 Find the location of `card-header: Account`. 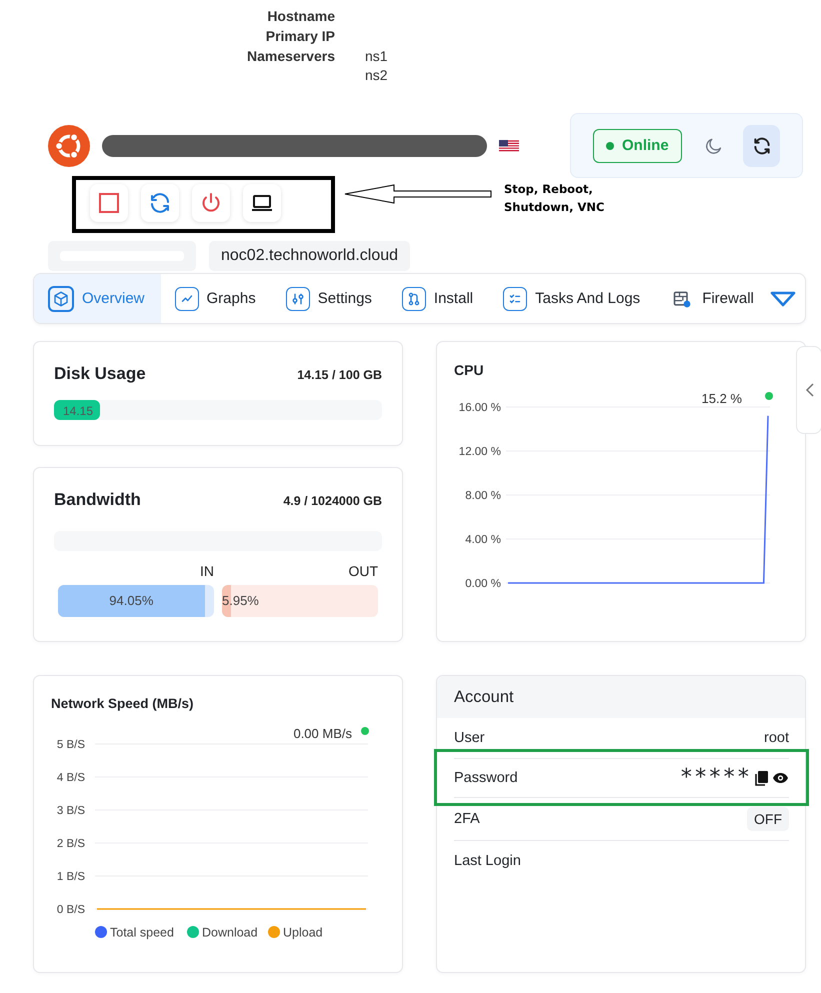

card-header: Account is located at coordinates (621, 697).